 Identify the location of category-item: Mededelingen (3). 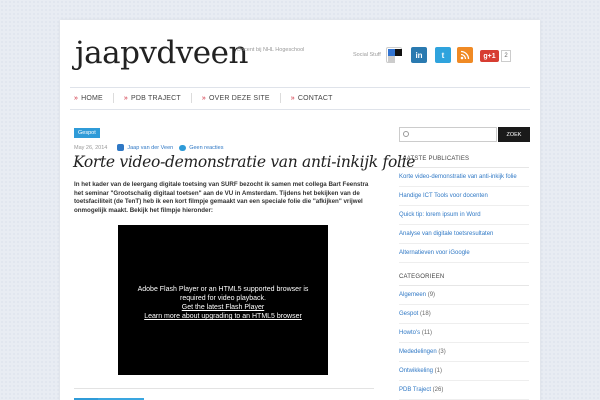
(464, 352).